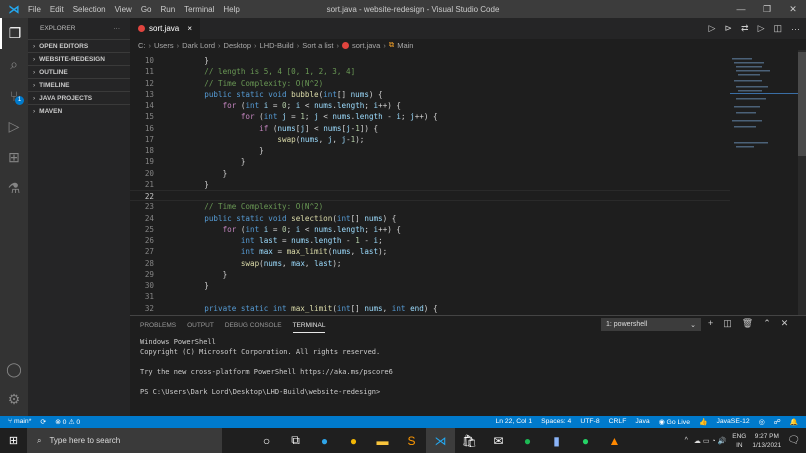 The height and width of the screenshot is (453, 806). I want to click on testing-icon: ⚗, so click(14, 188).